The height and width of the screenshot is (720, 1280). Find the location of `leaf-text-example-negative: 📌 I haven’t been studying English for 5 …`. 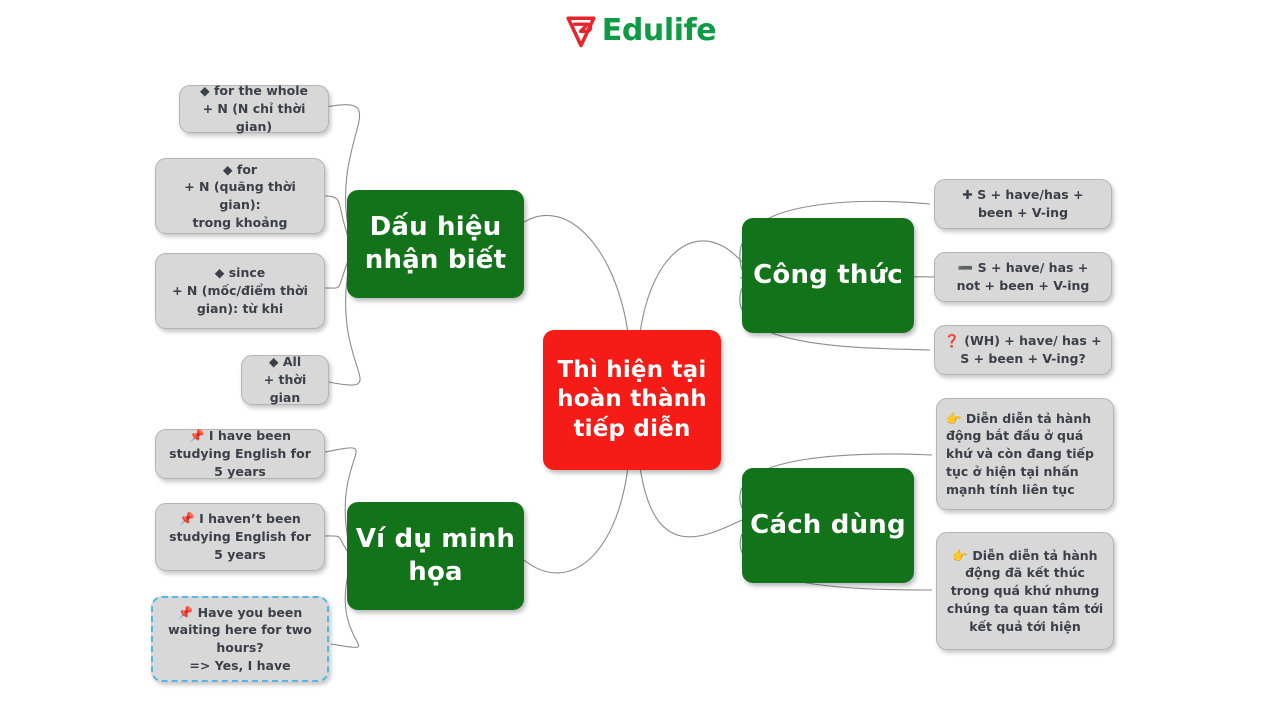

leaf-text-example-negative: 📌 I haven’t been studying English for 5 … is located at coordinates (240, 536).